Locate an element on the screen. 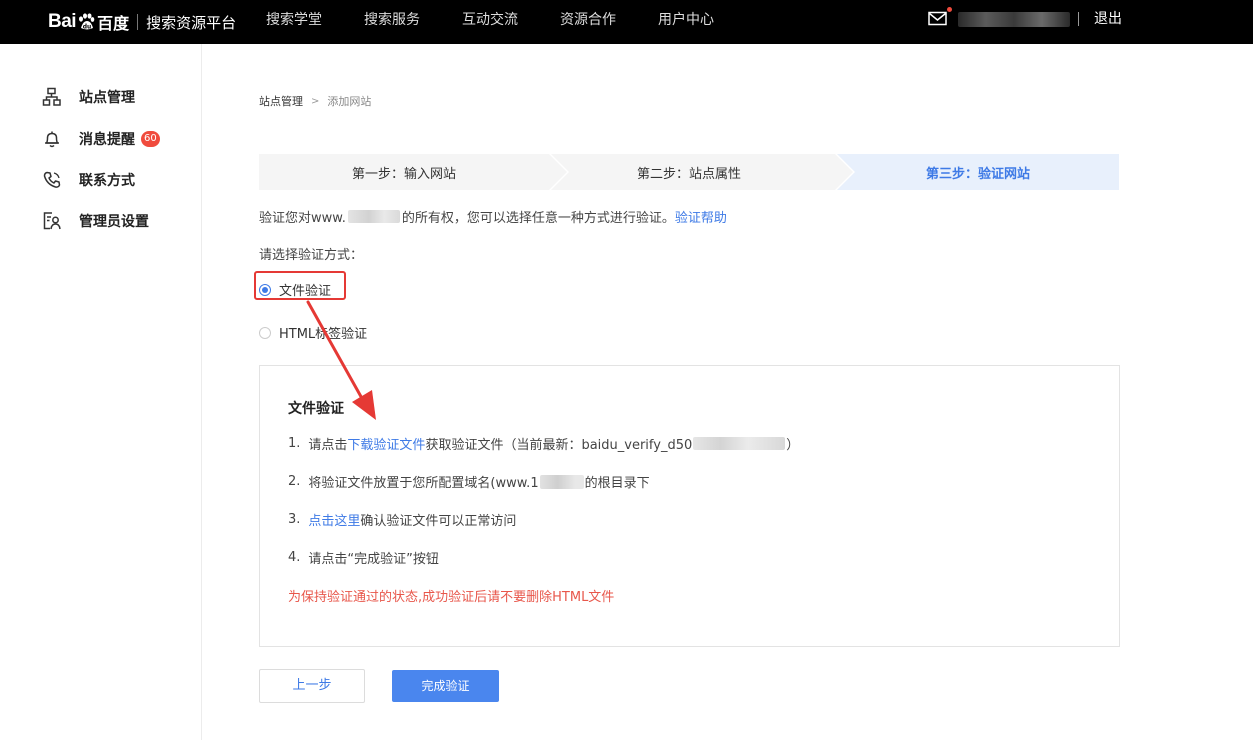  platform-name: 搜索资源平台 is located at coordinates (191, 22).